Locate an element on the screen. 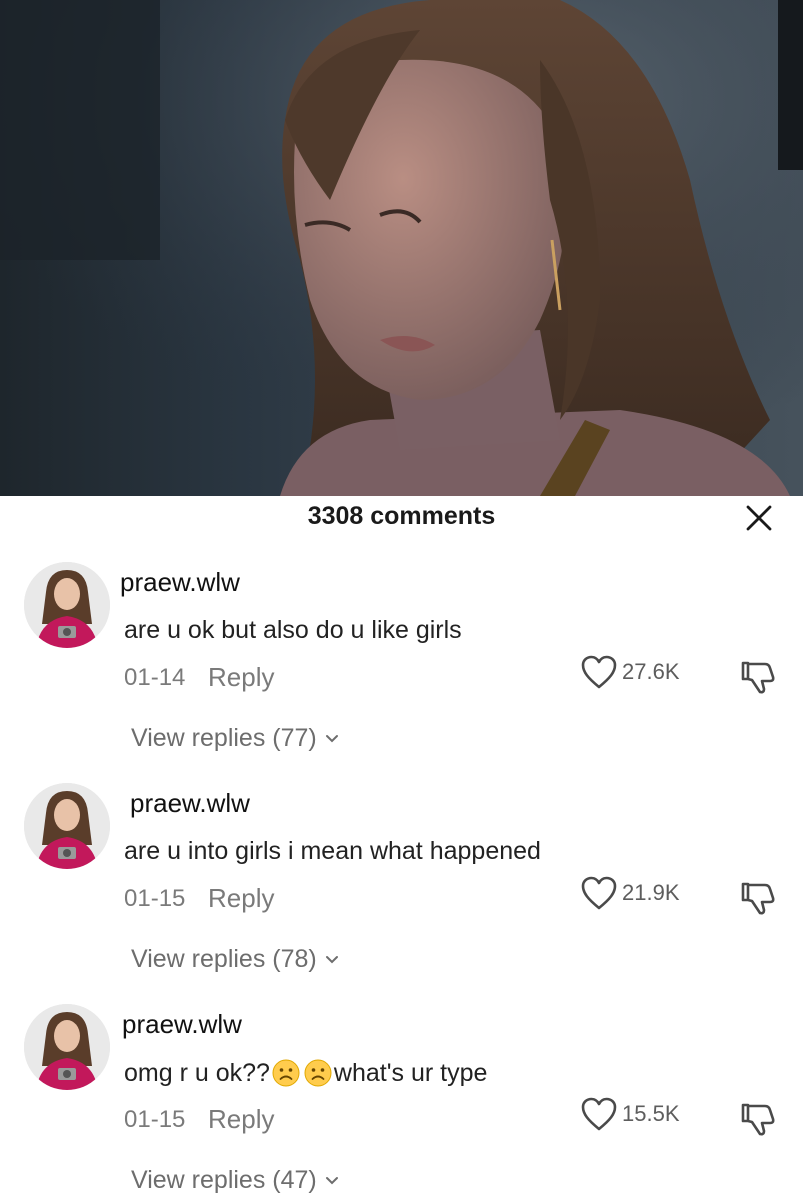  like-button: 15.5K is located at coordinates (630, 1114).